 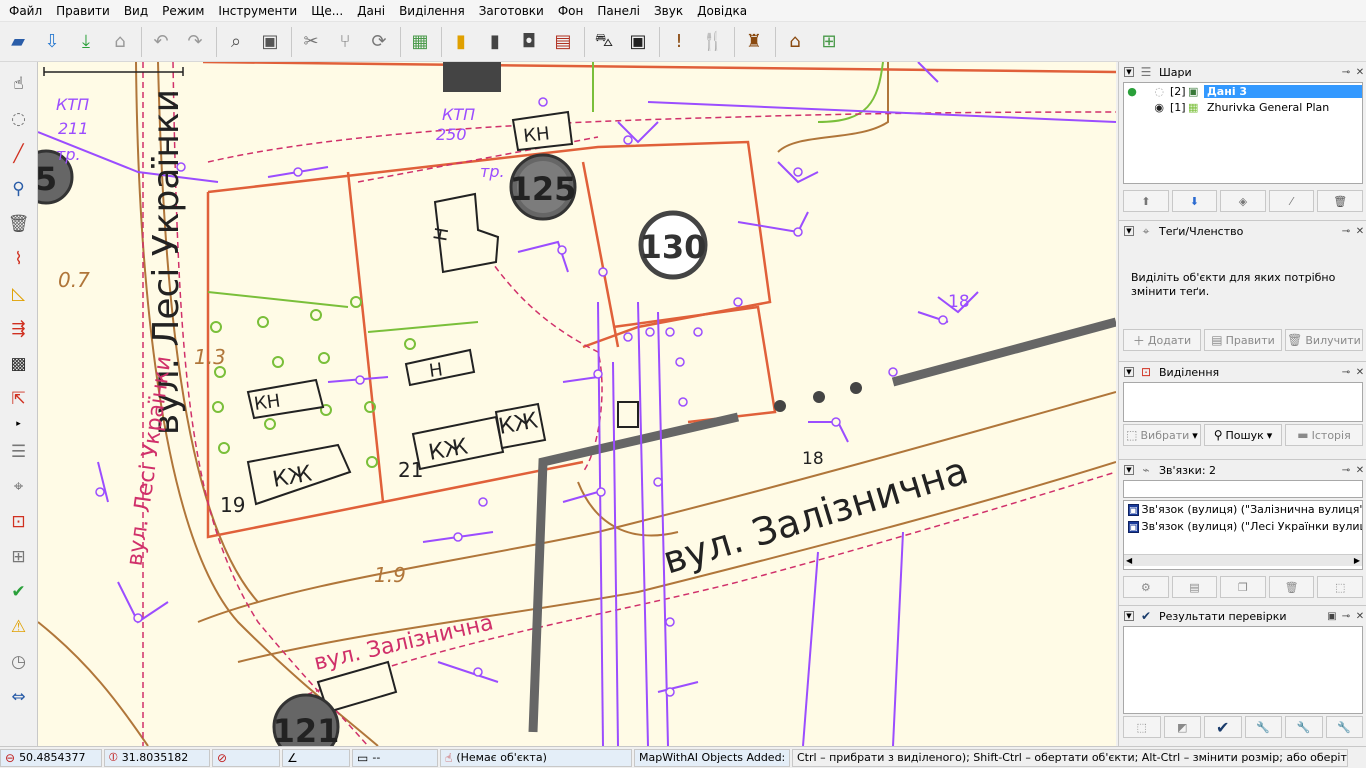 I want to click on preset-signal: ◘, so click(x=529, y=42).